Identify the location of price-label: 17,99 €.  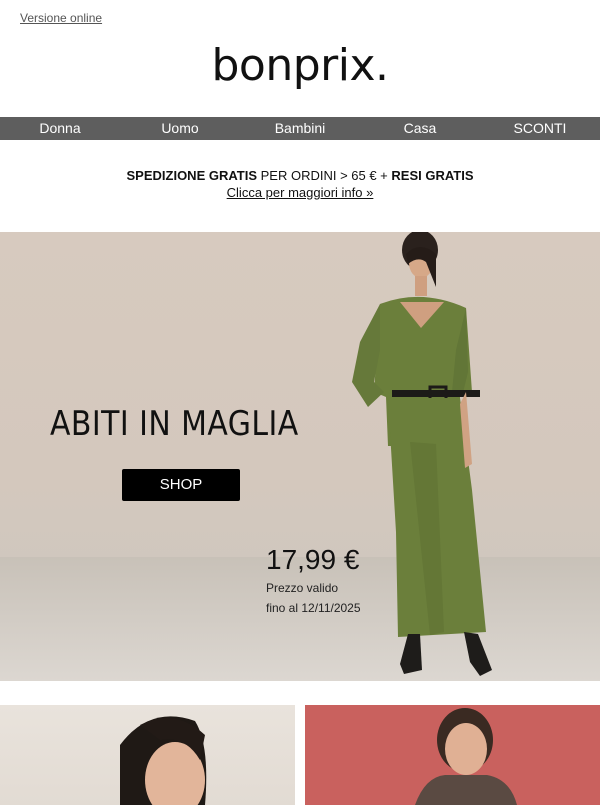
(313, 559).